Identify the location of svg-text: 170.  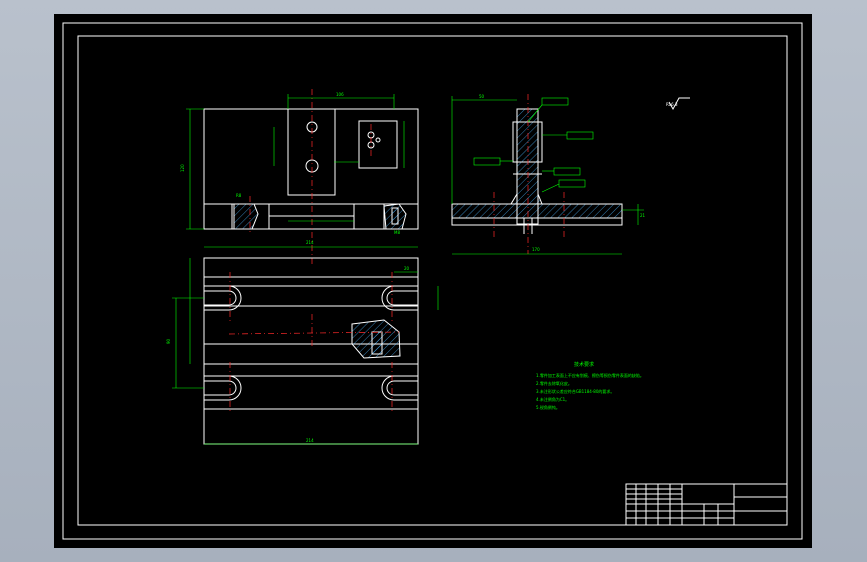
(536, 249).